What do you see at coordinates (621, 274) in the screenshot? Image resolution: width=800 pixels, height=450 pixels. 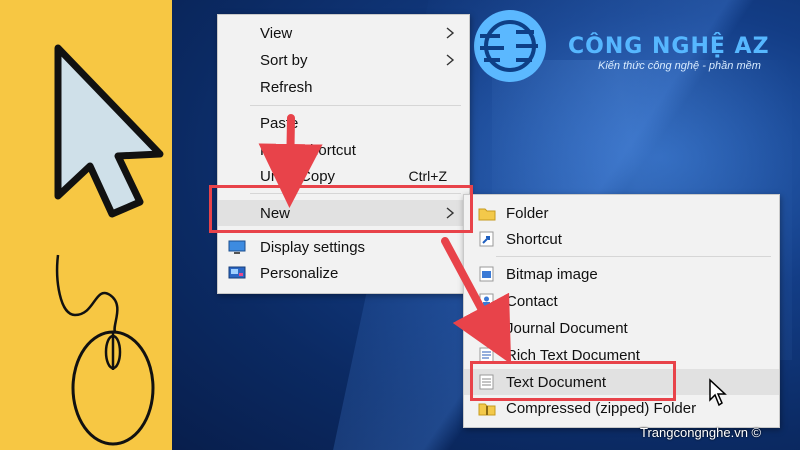 I see `submenu-item-bitmap-image: Bitmap image` at bounding box center [621, 274].